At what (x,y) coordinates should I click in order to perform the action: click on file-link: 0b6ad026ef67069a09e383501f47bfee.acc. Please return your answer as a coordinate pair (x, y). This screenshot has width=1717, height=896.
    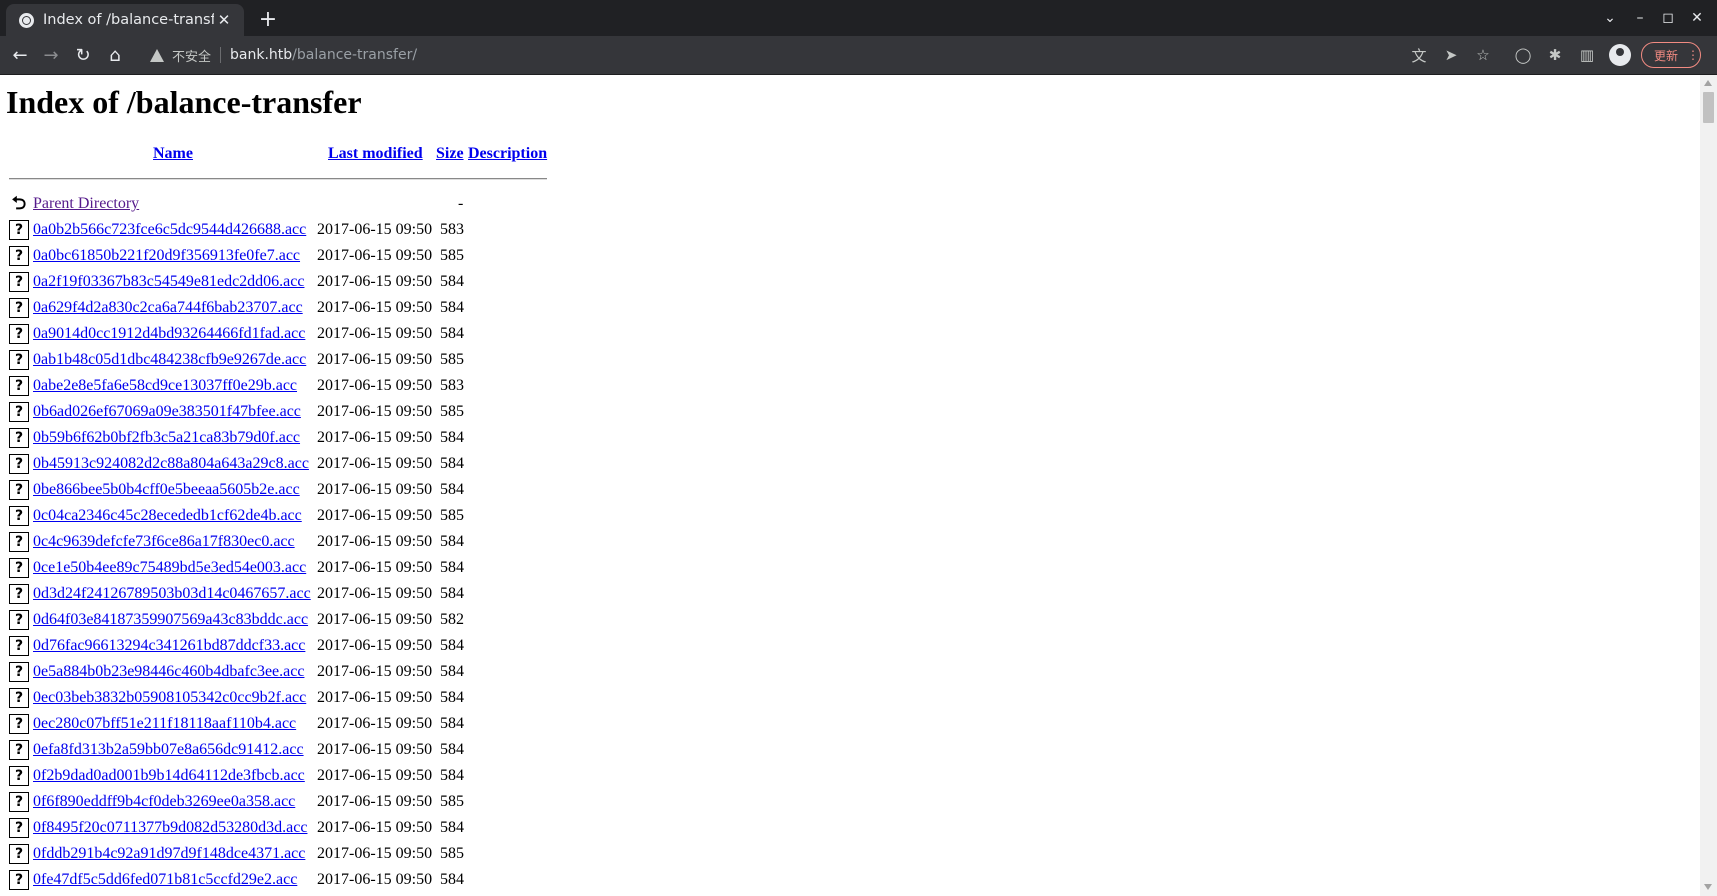
    Looking at the image, I should click on (167, 412).